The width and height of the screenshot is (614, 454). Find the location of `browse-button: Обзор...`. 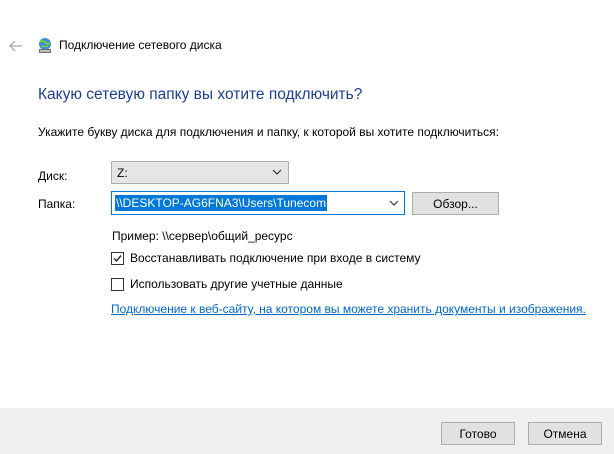

browse-button: Обзор... is located at coordinates (455, 203).